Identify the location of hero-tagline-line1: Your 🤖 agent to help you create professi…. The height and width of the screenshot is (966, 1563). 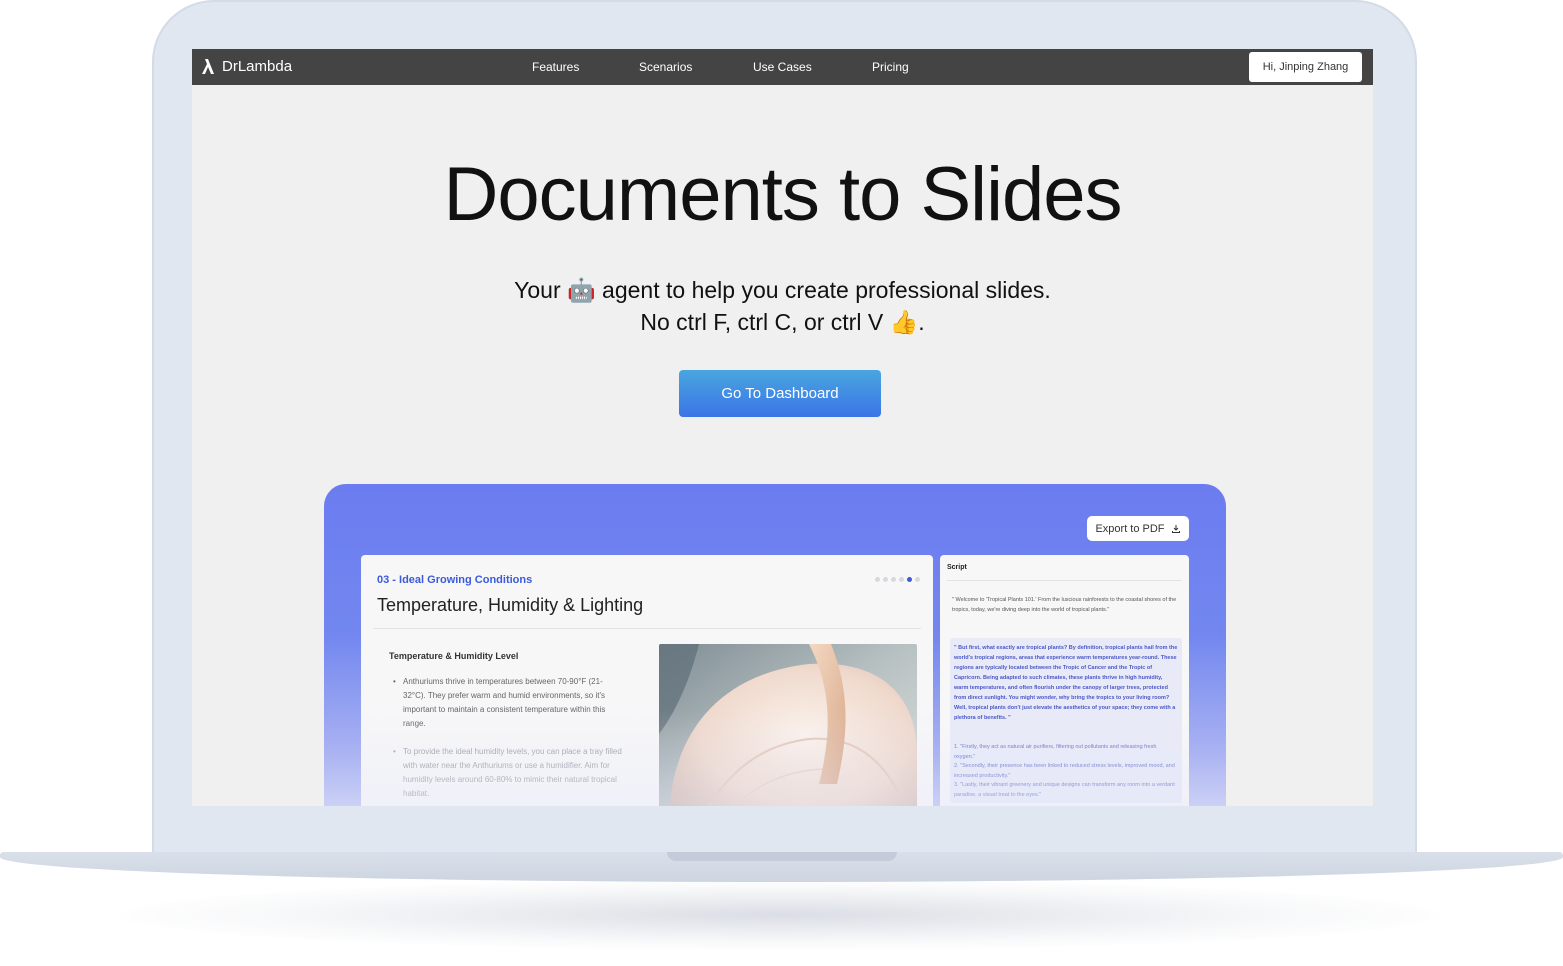
(782, 290).